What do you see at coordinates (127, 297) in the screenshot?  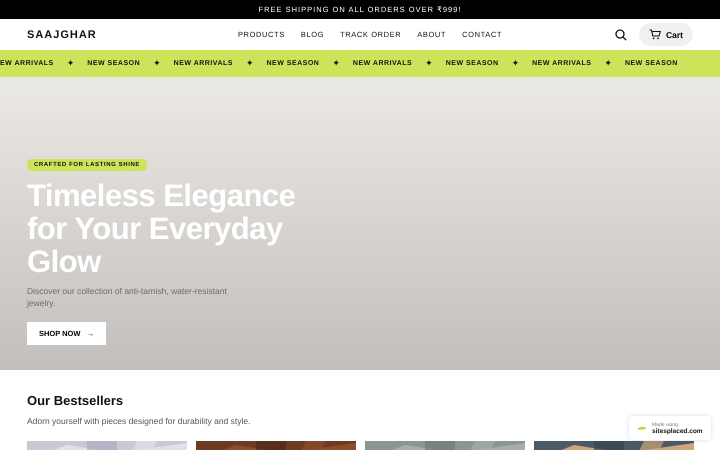 I see `hero-subtitle: Discover our collection of anti-tarnish, water-resistant jewelry.` at bounding box center [127, 297].